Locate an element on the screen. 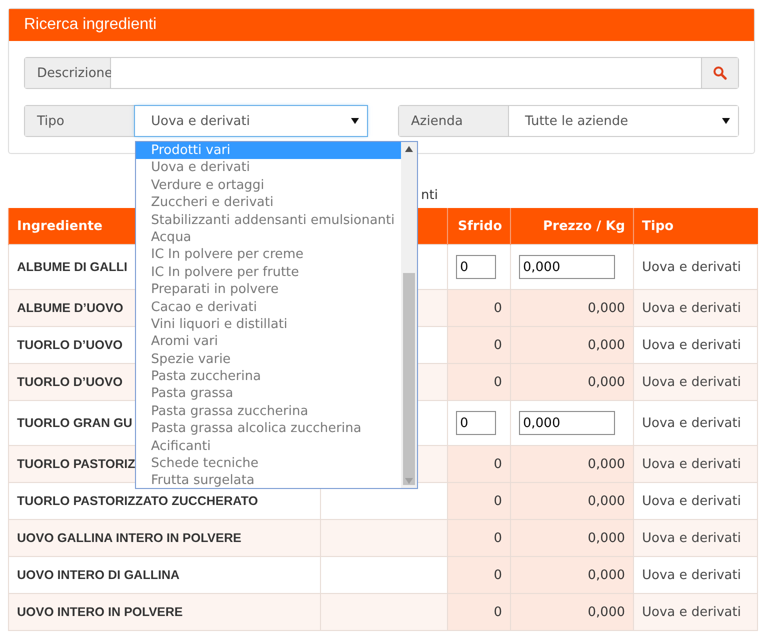 This screenshot has height=644, width=763. search-icon is located at coordinates (720, 73).